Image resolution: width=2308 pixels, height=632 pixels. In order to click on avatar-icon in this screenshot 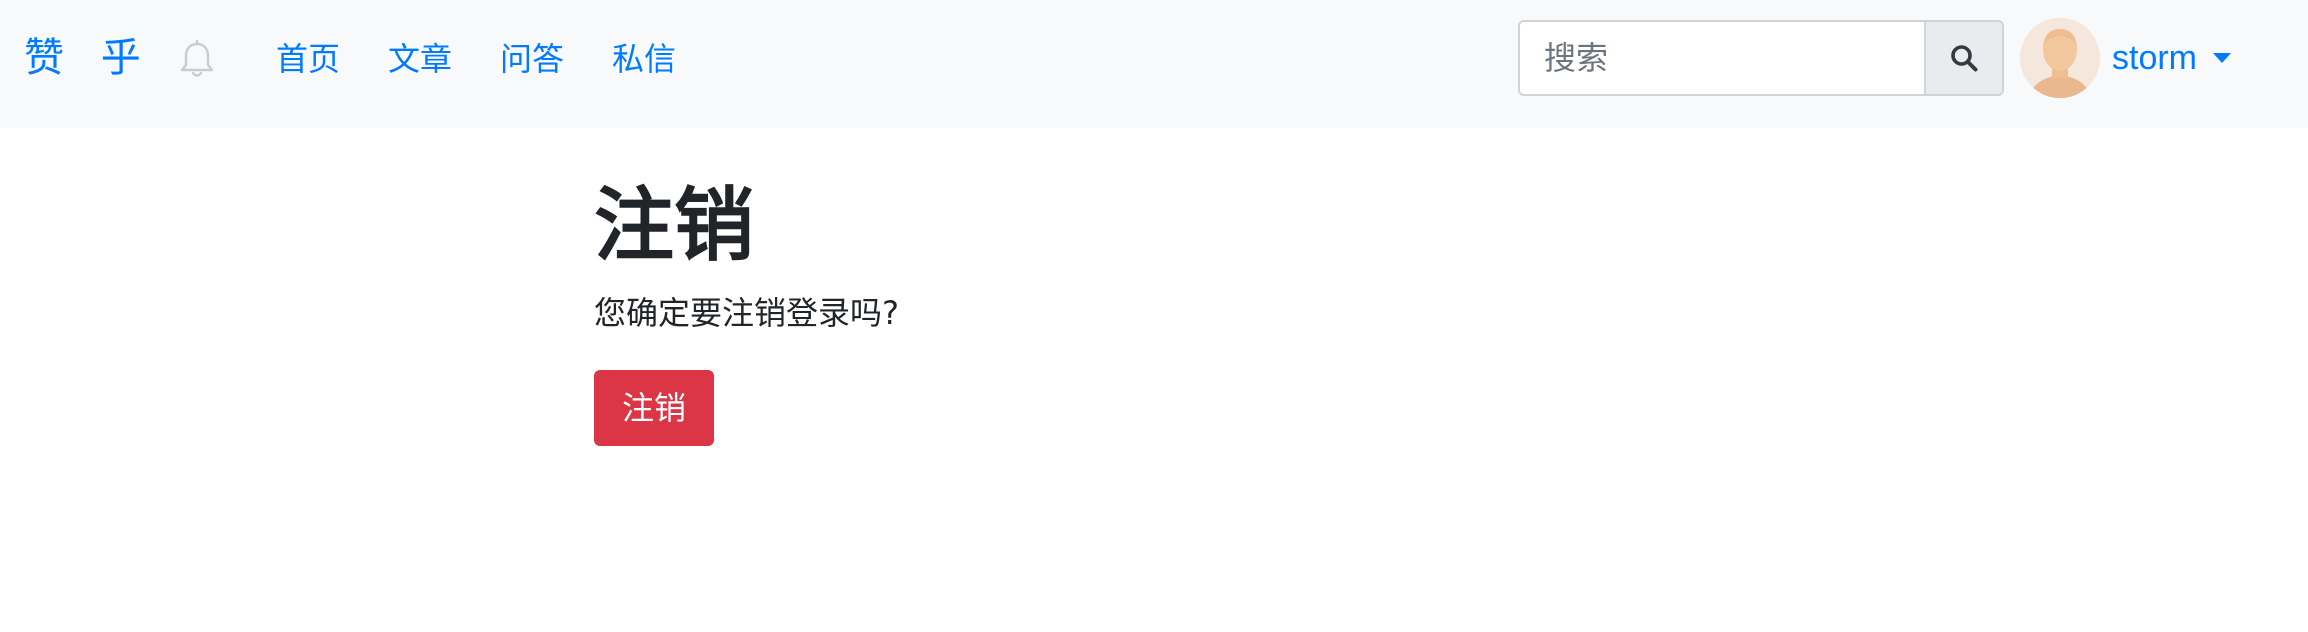, I will do `click(2060, 58)`.